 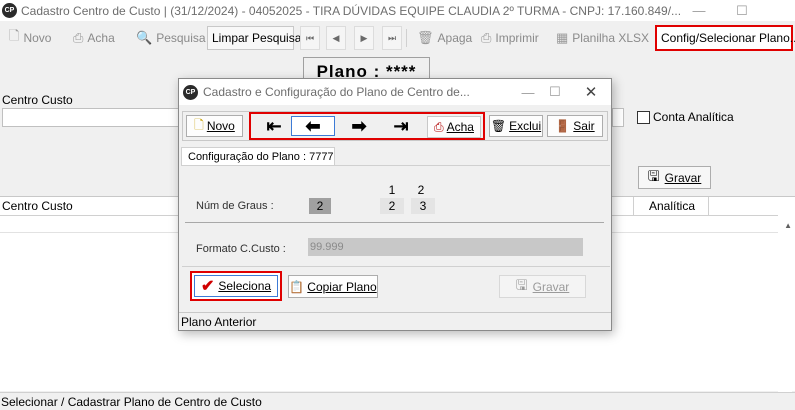 I want to click on grid-col-analitica: Analítica, so click(x=671, y=206).